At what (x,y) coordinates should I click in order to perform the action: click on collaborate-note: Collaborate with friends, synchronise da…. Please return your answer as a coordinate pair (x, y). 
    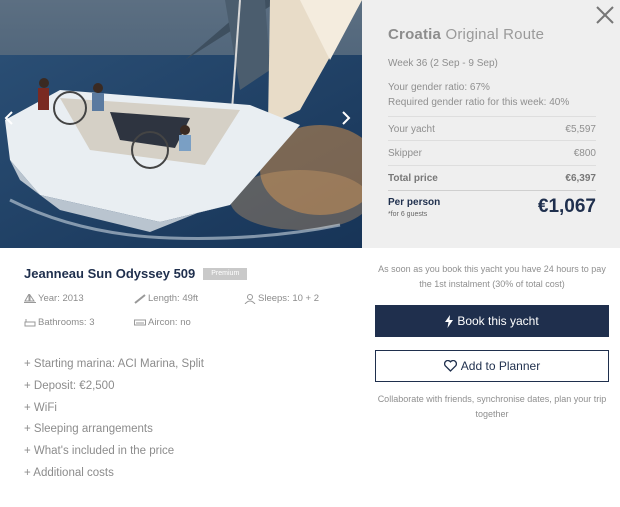
    Looking at the image, I should click on (492, 406).